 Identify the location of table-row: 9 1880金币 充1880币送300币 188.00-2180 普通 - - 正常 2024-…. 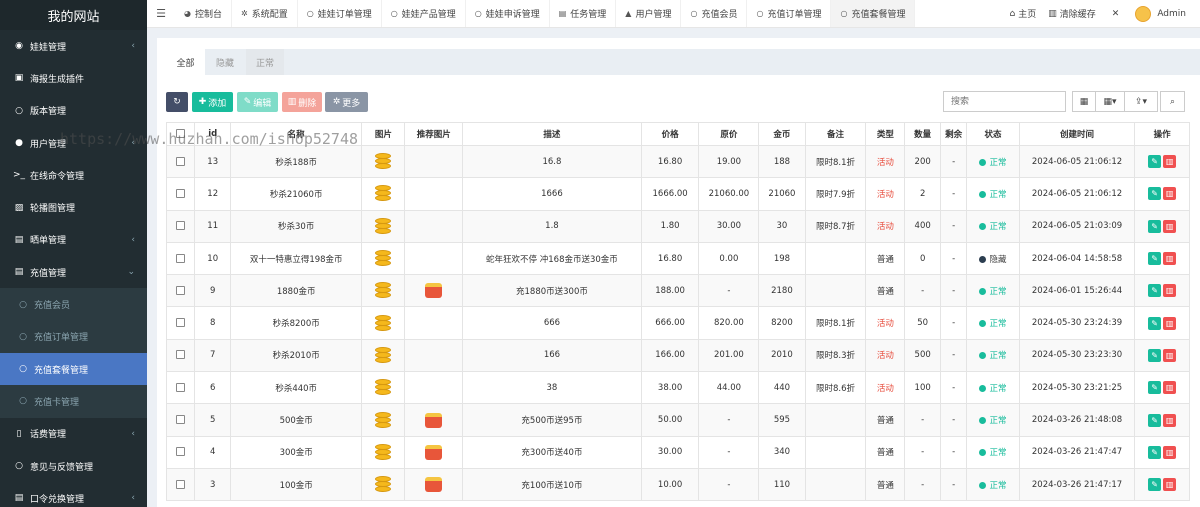
(677, 291).